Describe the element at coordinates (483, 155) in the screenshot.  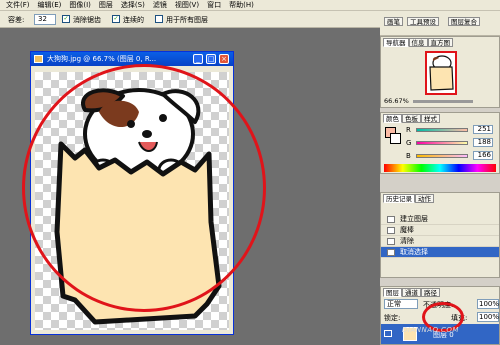
I see `blue-value: 166` at that location.